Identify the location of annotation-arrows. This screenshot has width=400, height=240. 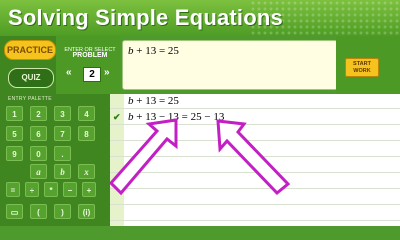
(199, 157).